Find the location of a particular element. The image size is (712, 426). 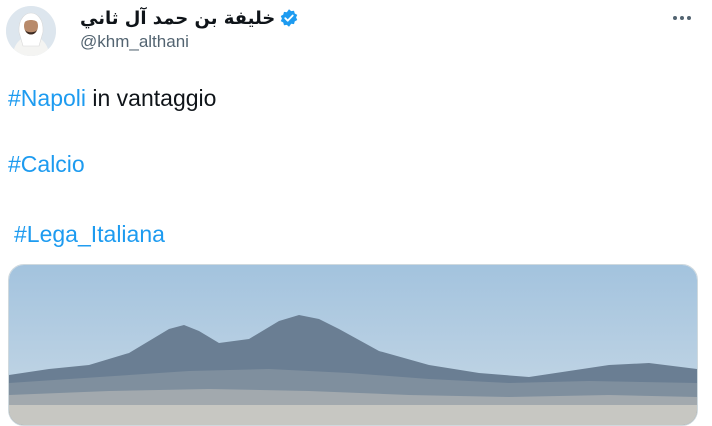

hashtag-link-lega-italiana: #Lega_Italiana is located at coordinates (89, 234).